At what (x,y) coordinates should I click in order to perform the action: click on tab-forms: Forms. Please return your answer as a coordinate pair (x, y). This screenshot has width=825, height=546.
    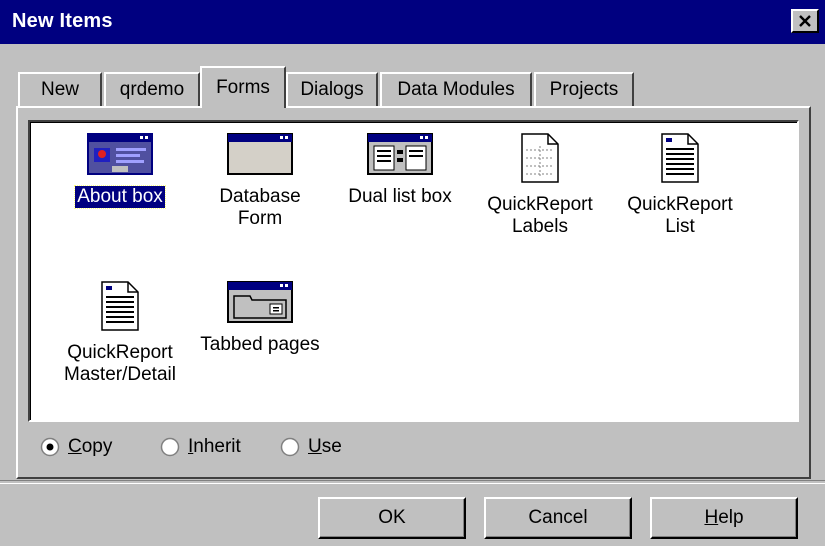
    Looking at the image, I should click on (243, 87).